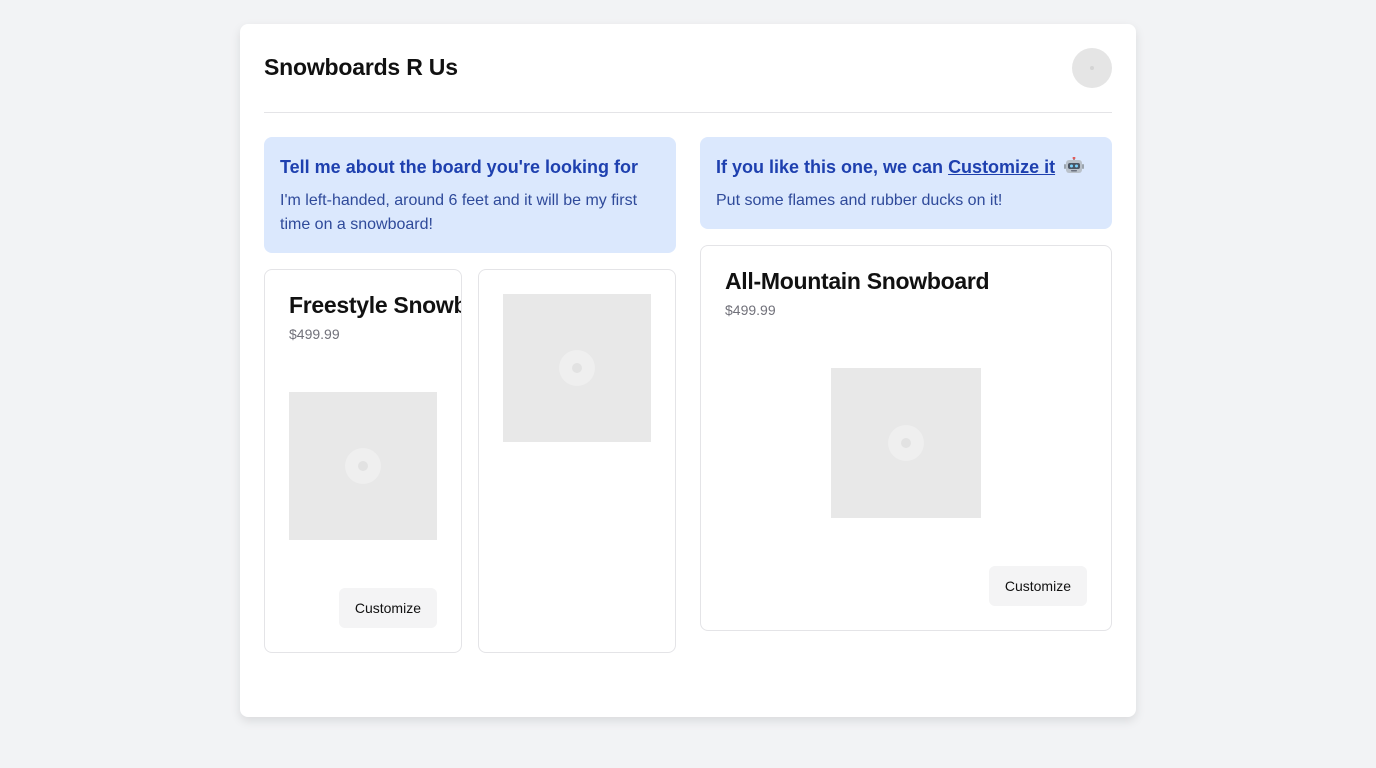  I want to click on product-name: All-Mountain Snowboard, so click(857, 281).